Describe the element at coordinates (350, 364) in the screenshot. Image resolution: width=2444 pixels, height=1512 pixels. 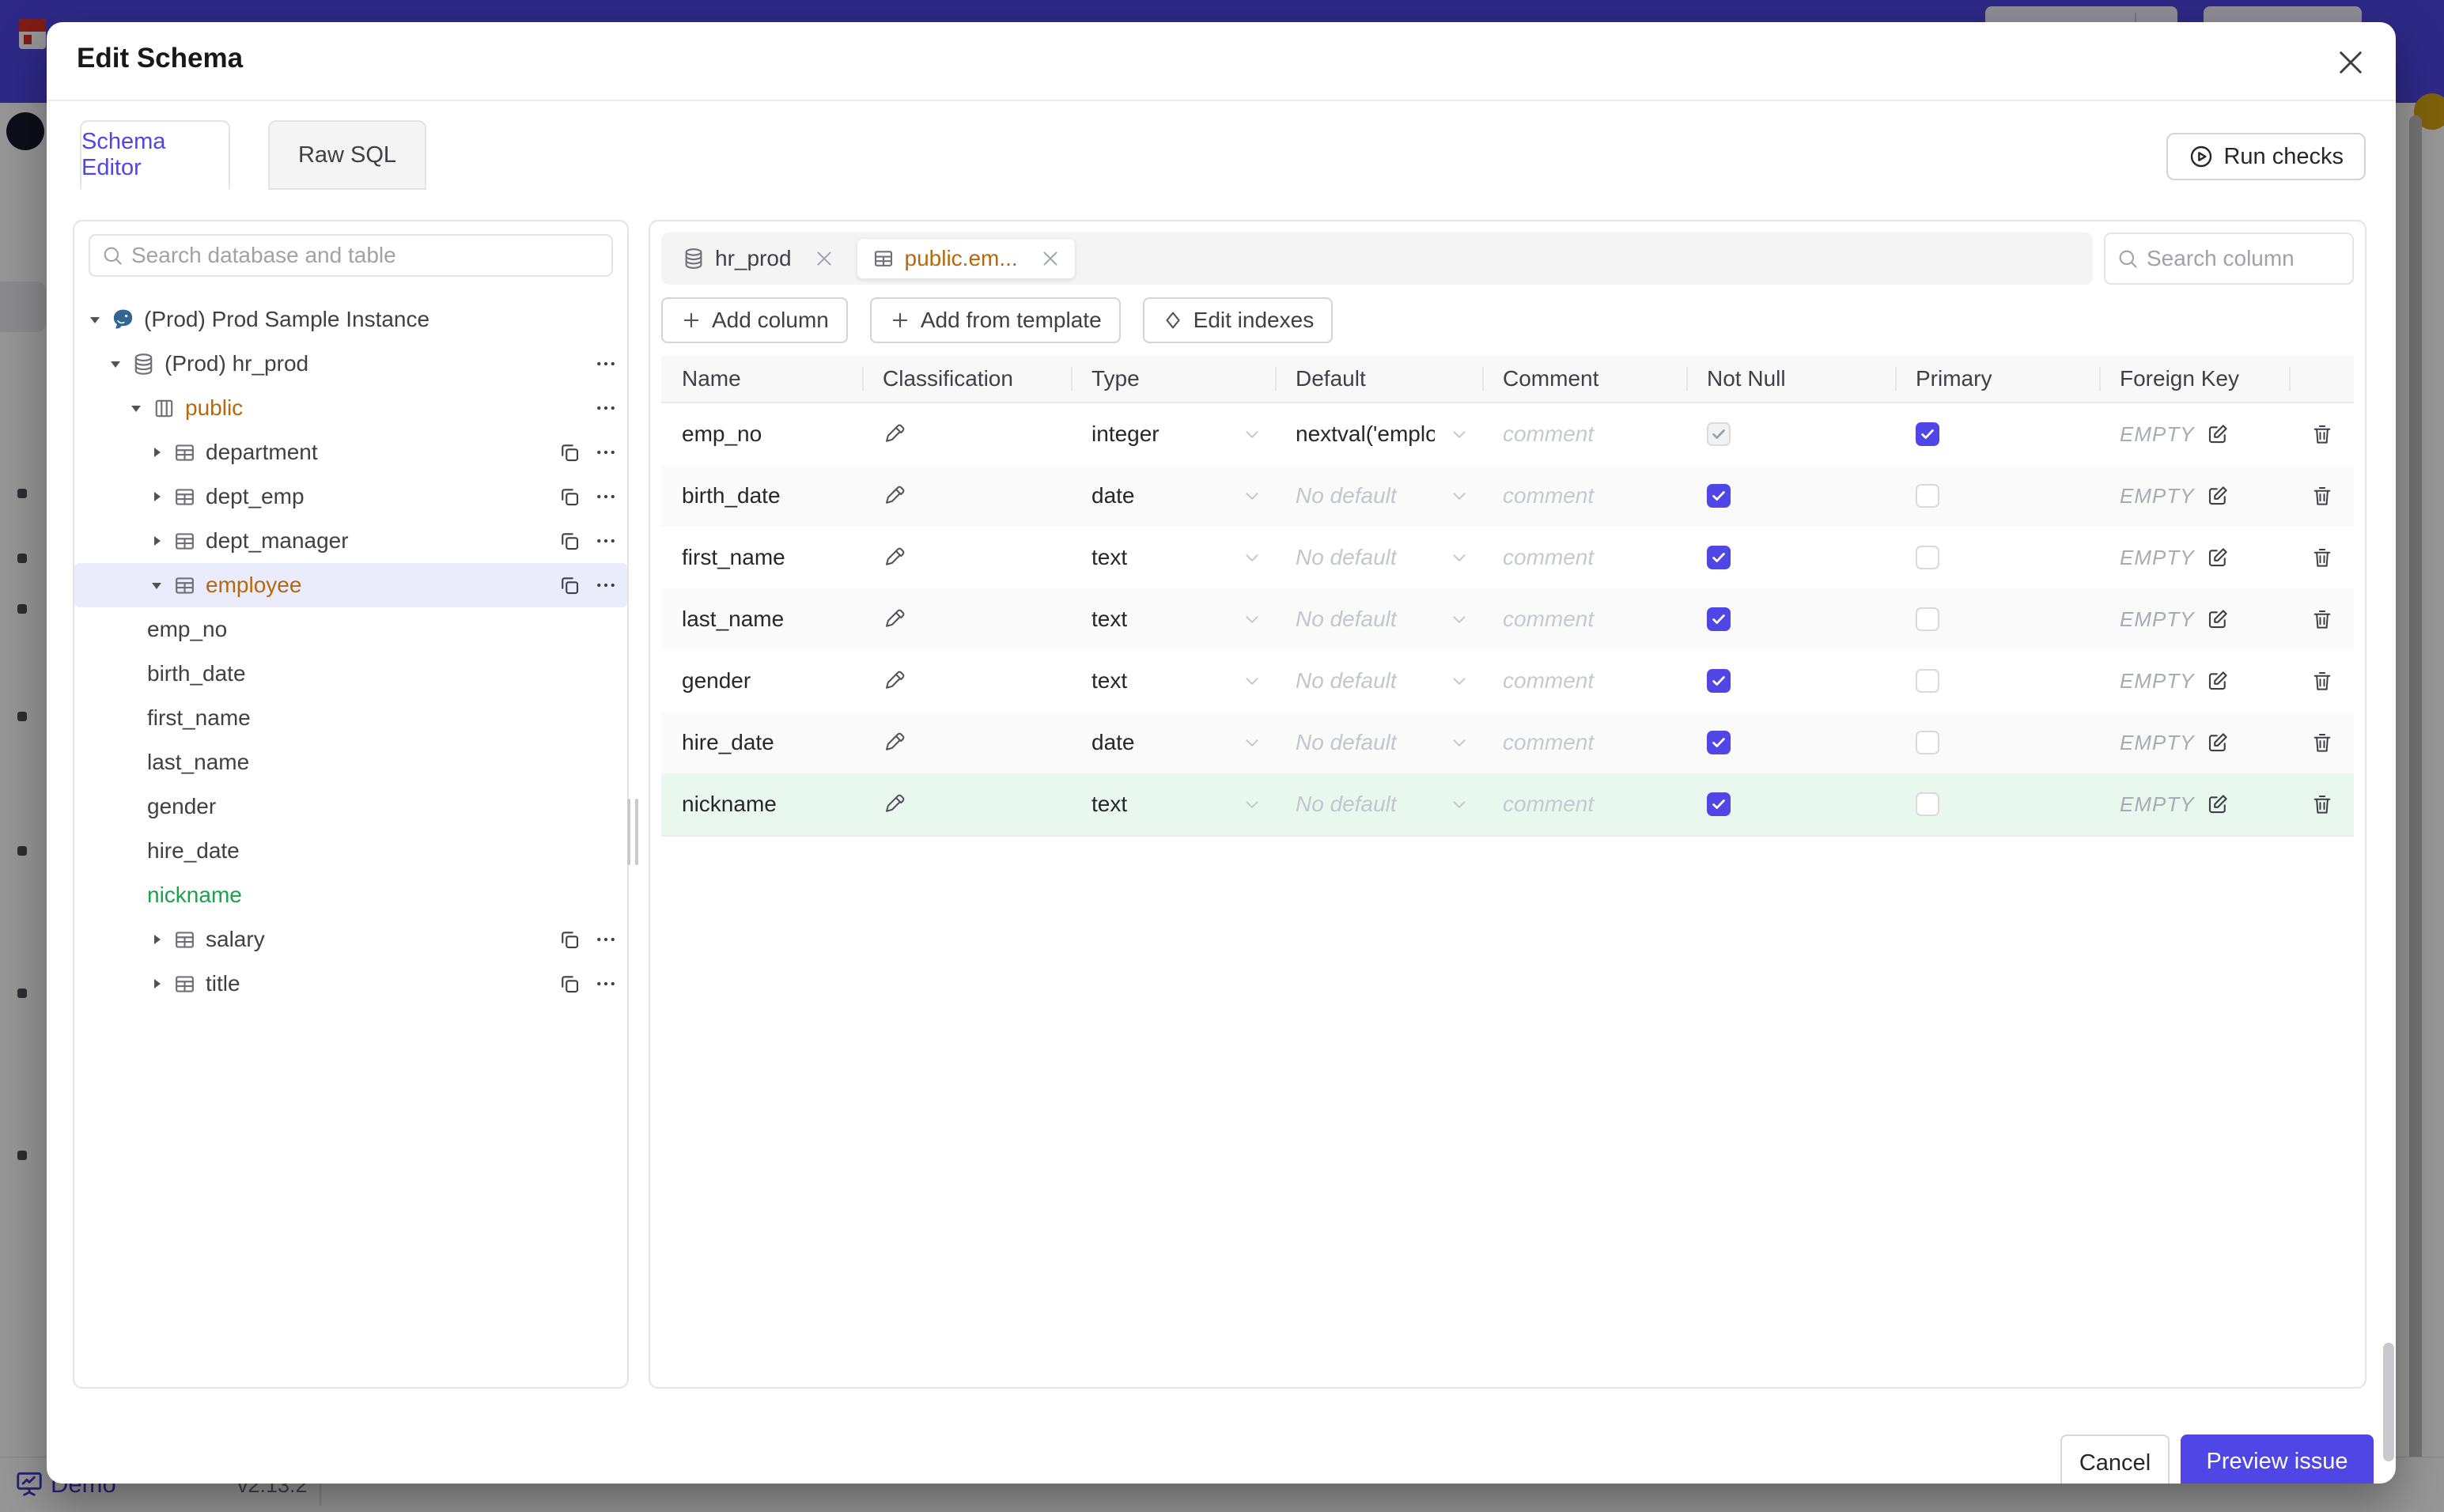
I see `tree-item: (Prod) hr_prod` at that location.